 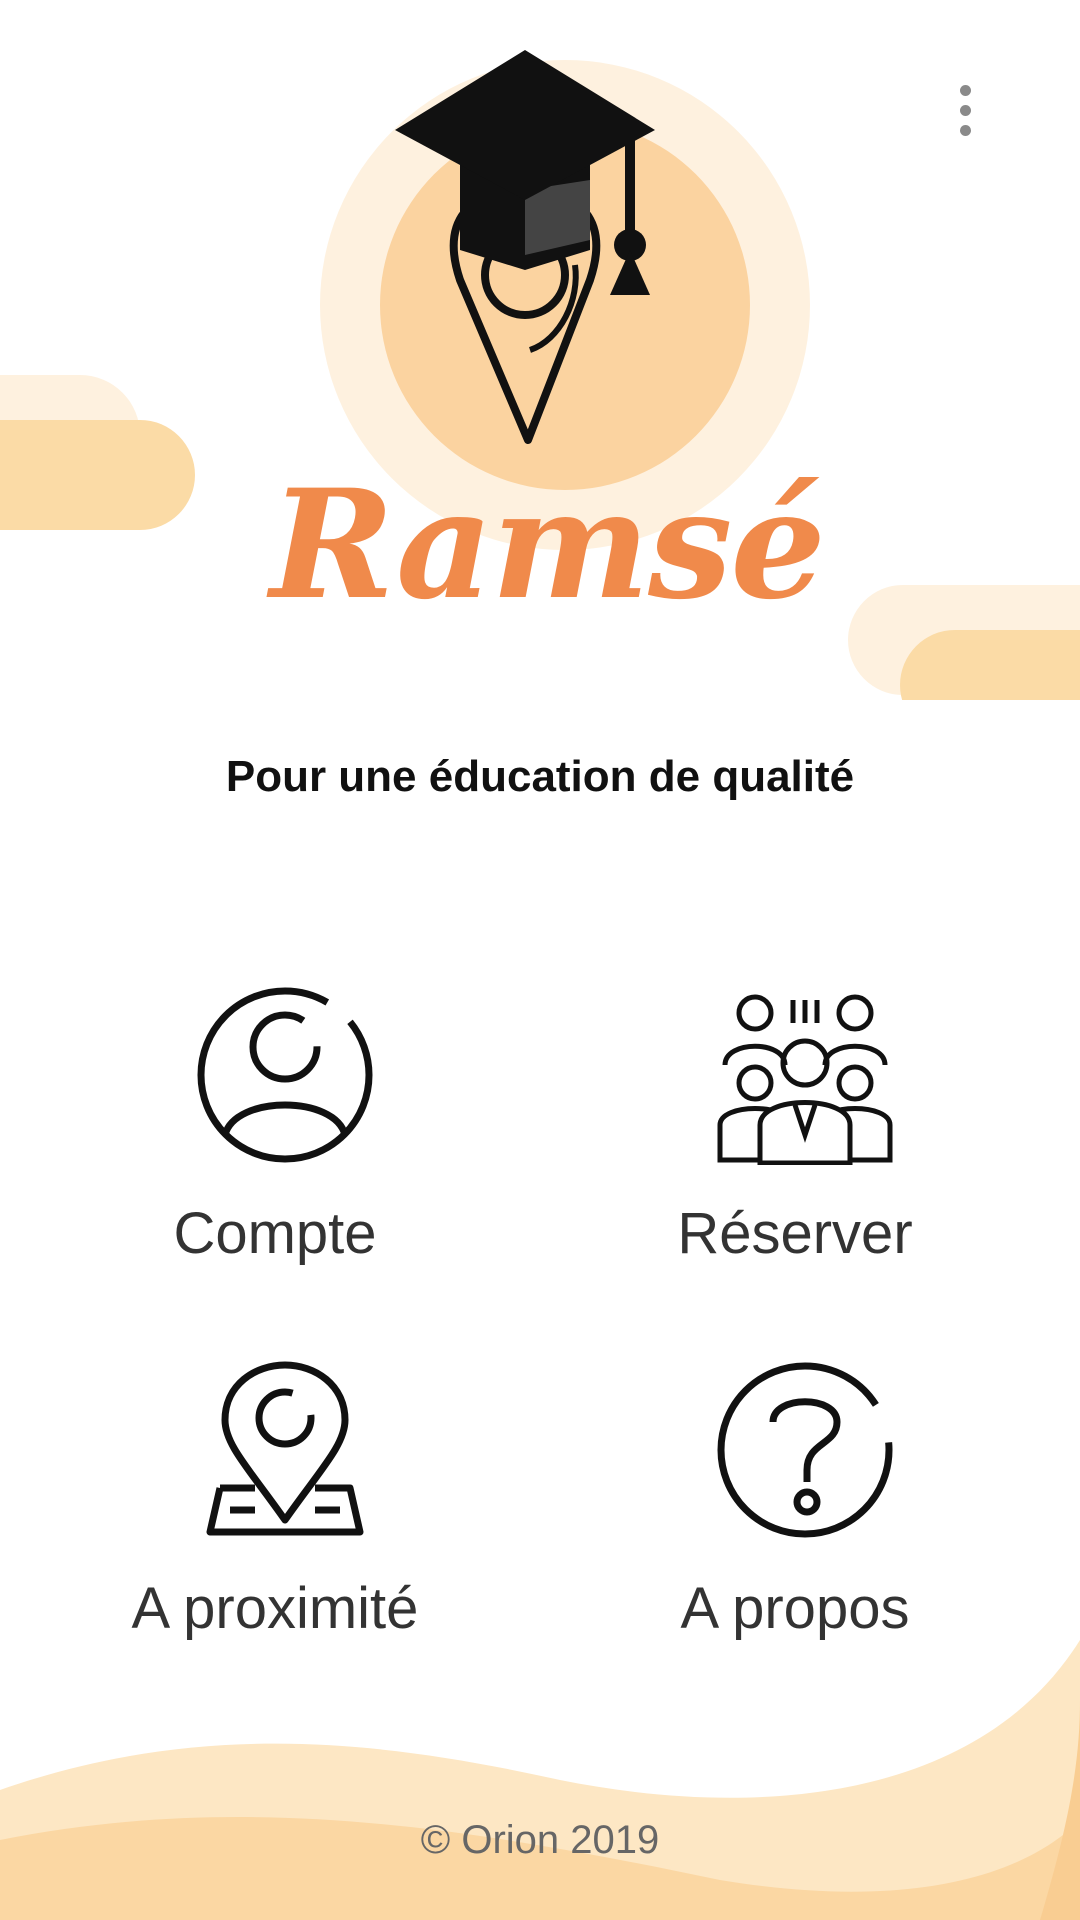 What do you see at coordinates (275, 1608) in the screenshot?
I see `tile-a-proximite-label: A proximité` at bounding box center [275, 1608].